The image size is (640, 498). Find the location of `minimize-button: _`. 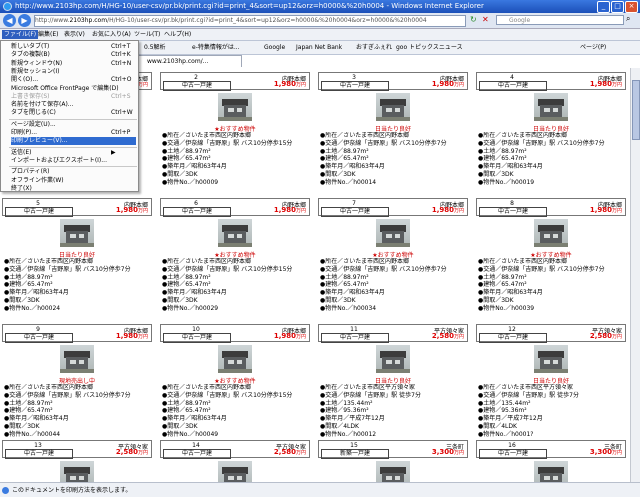

minimize-button: _ is located at coordinates (603, 7).